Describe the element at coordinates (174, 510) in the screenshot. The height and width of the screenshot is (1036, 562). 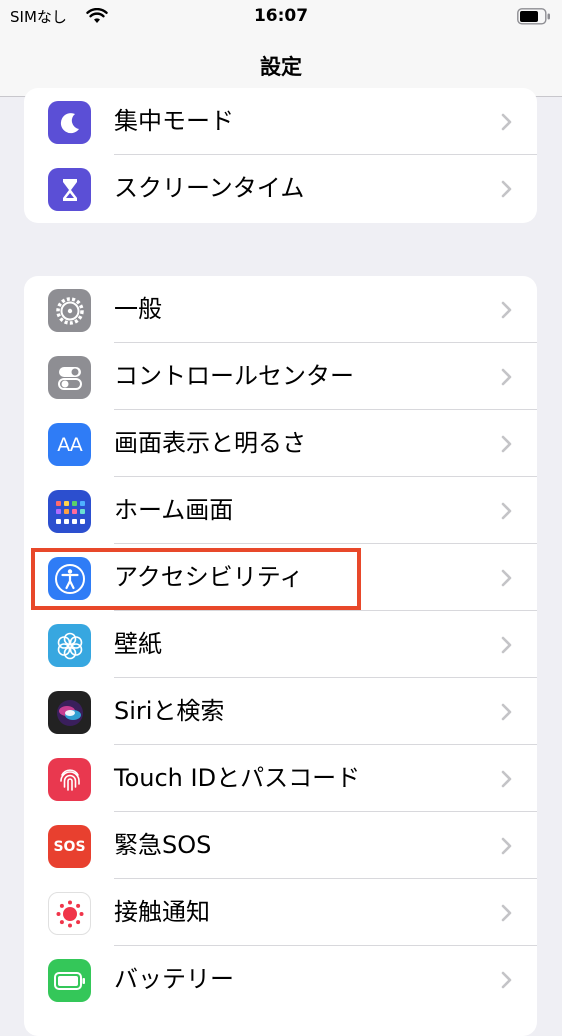
I see `settings-row-label: ホーム画面` at that location.